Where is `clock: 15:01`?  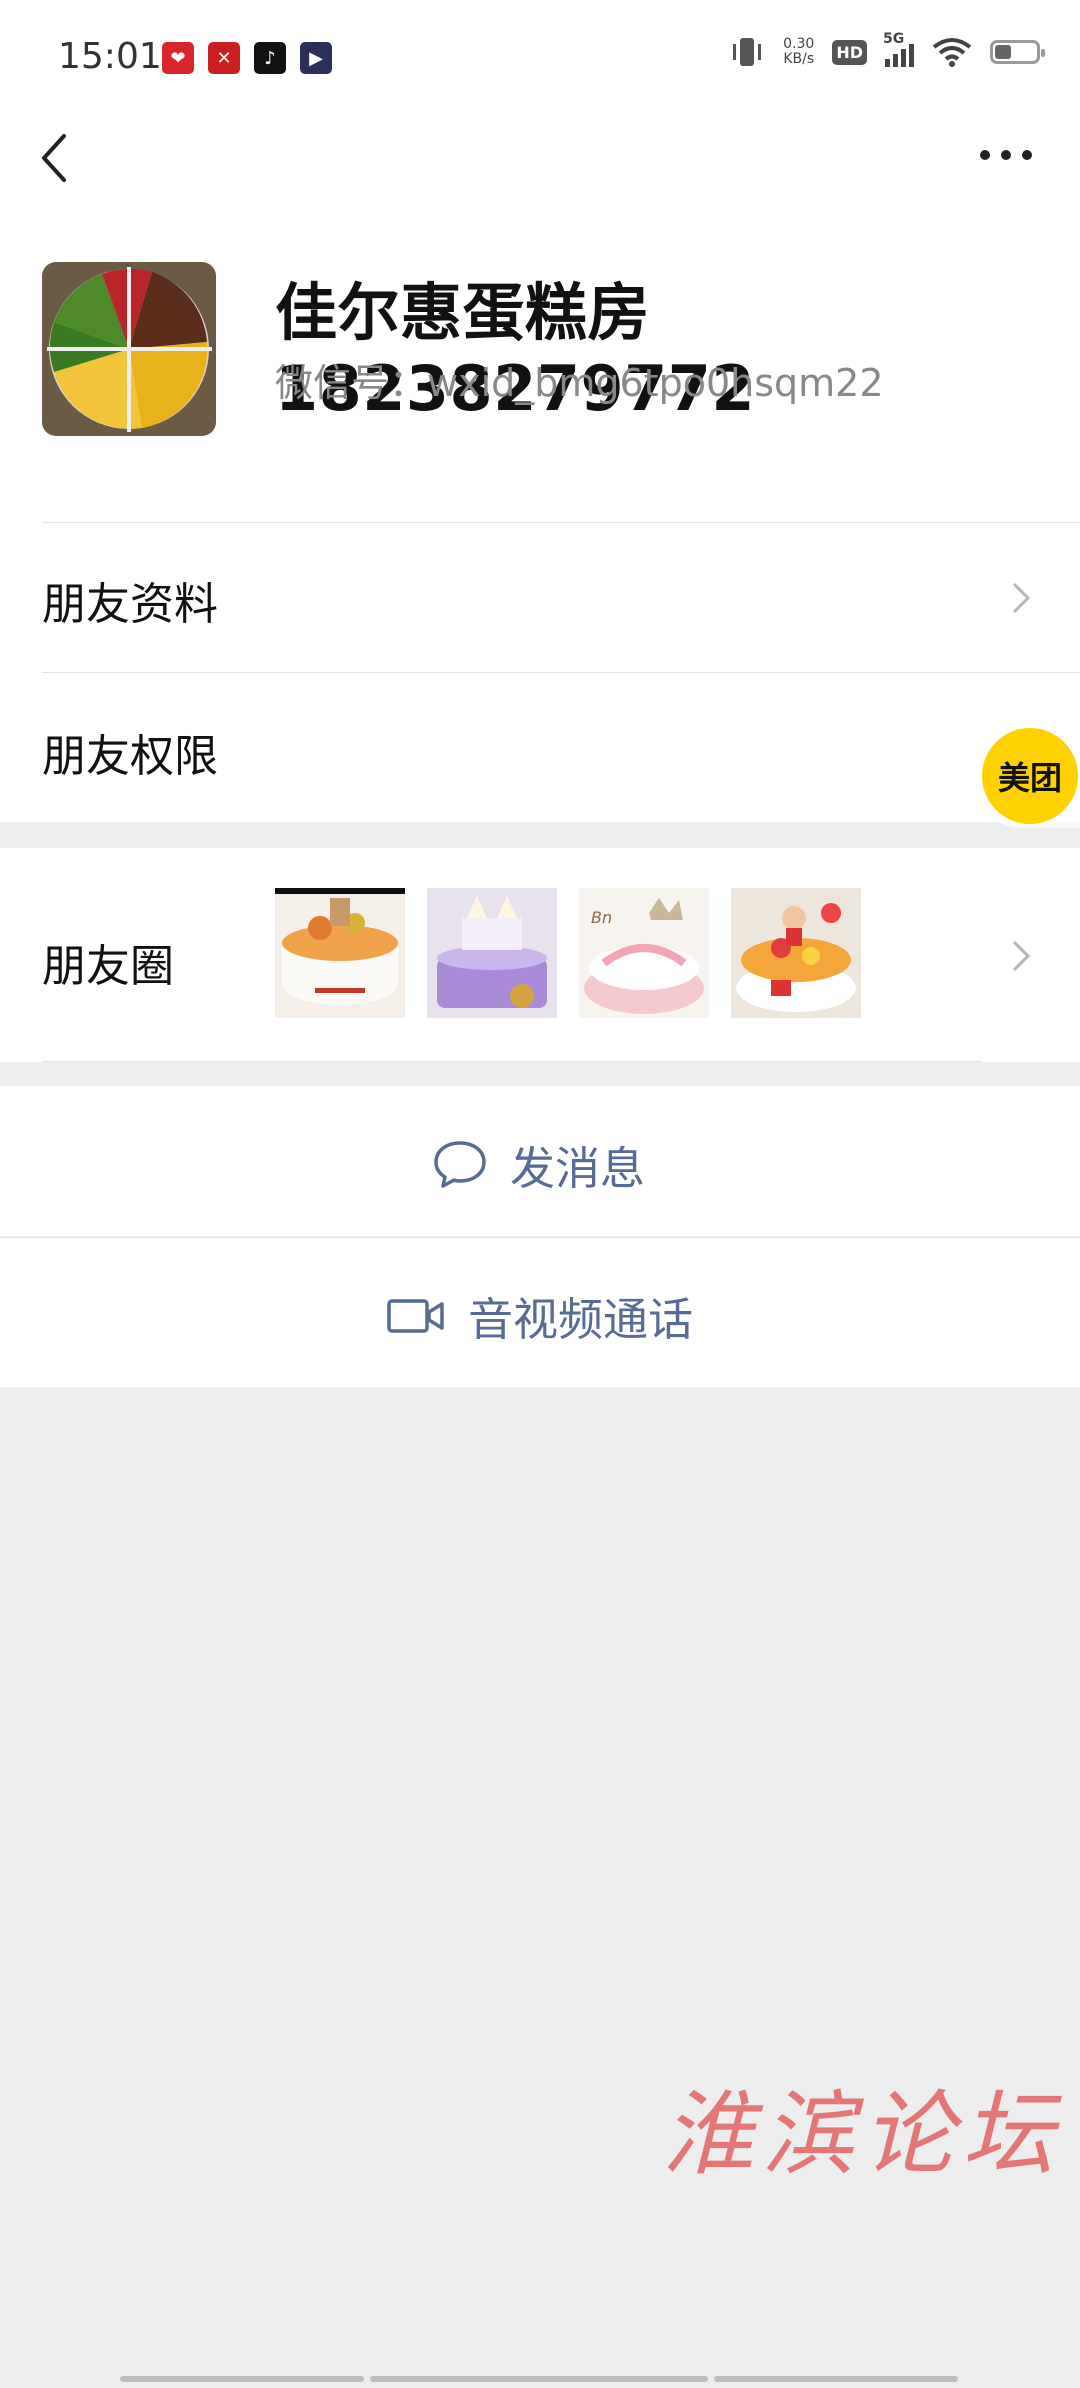
clock: 15:01 is located at coordinates (110, 56).